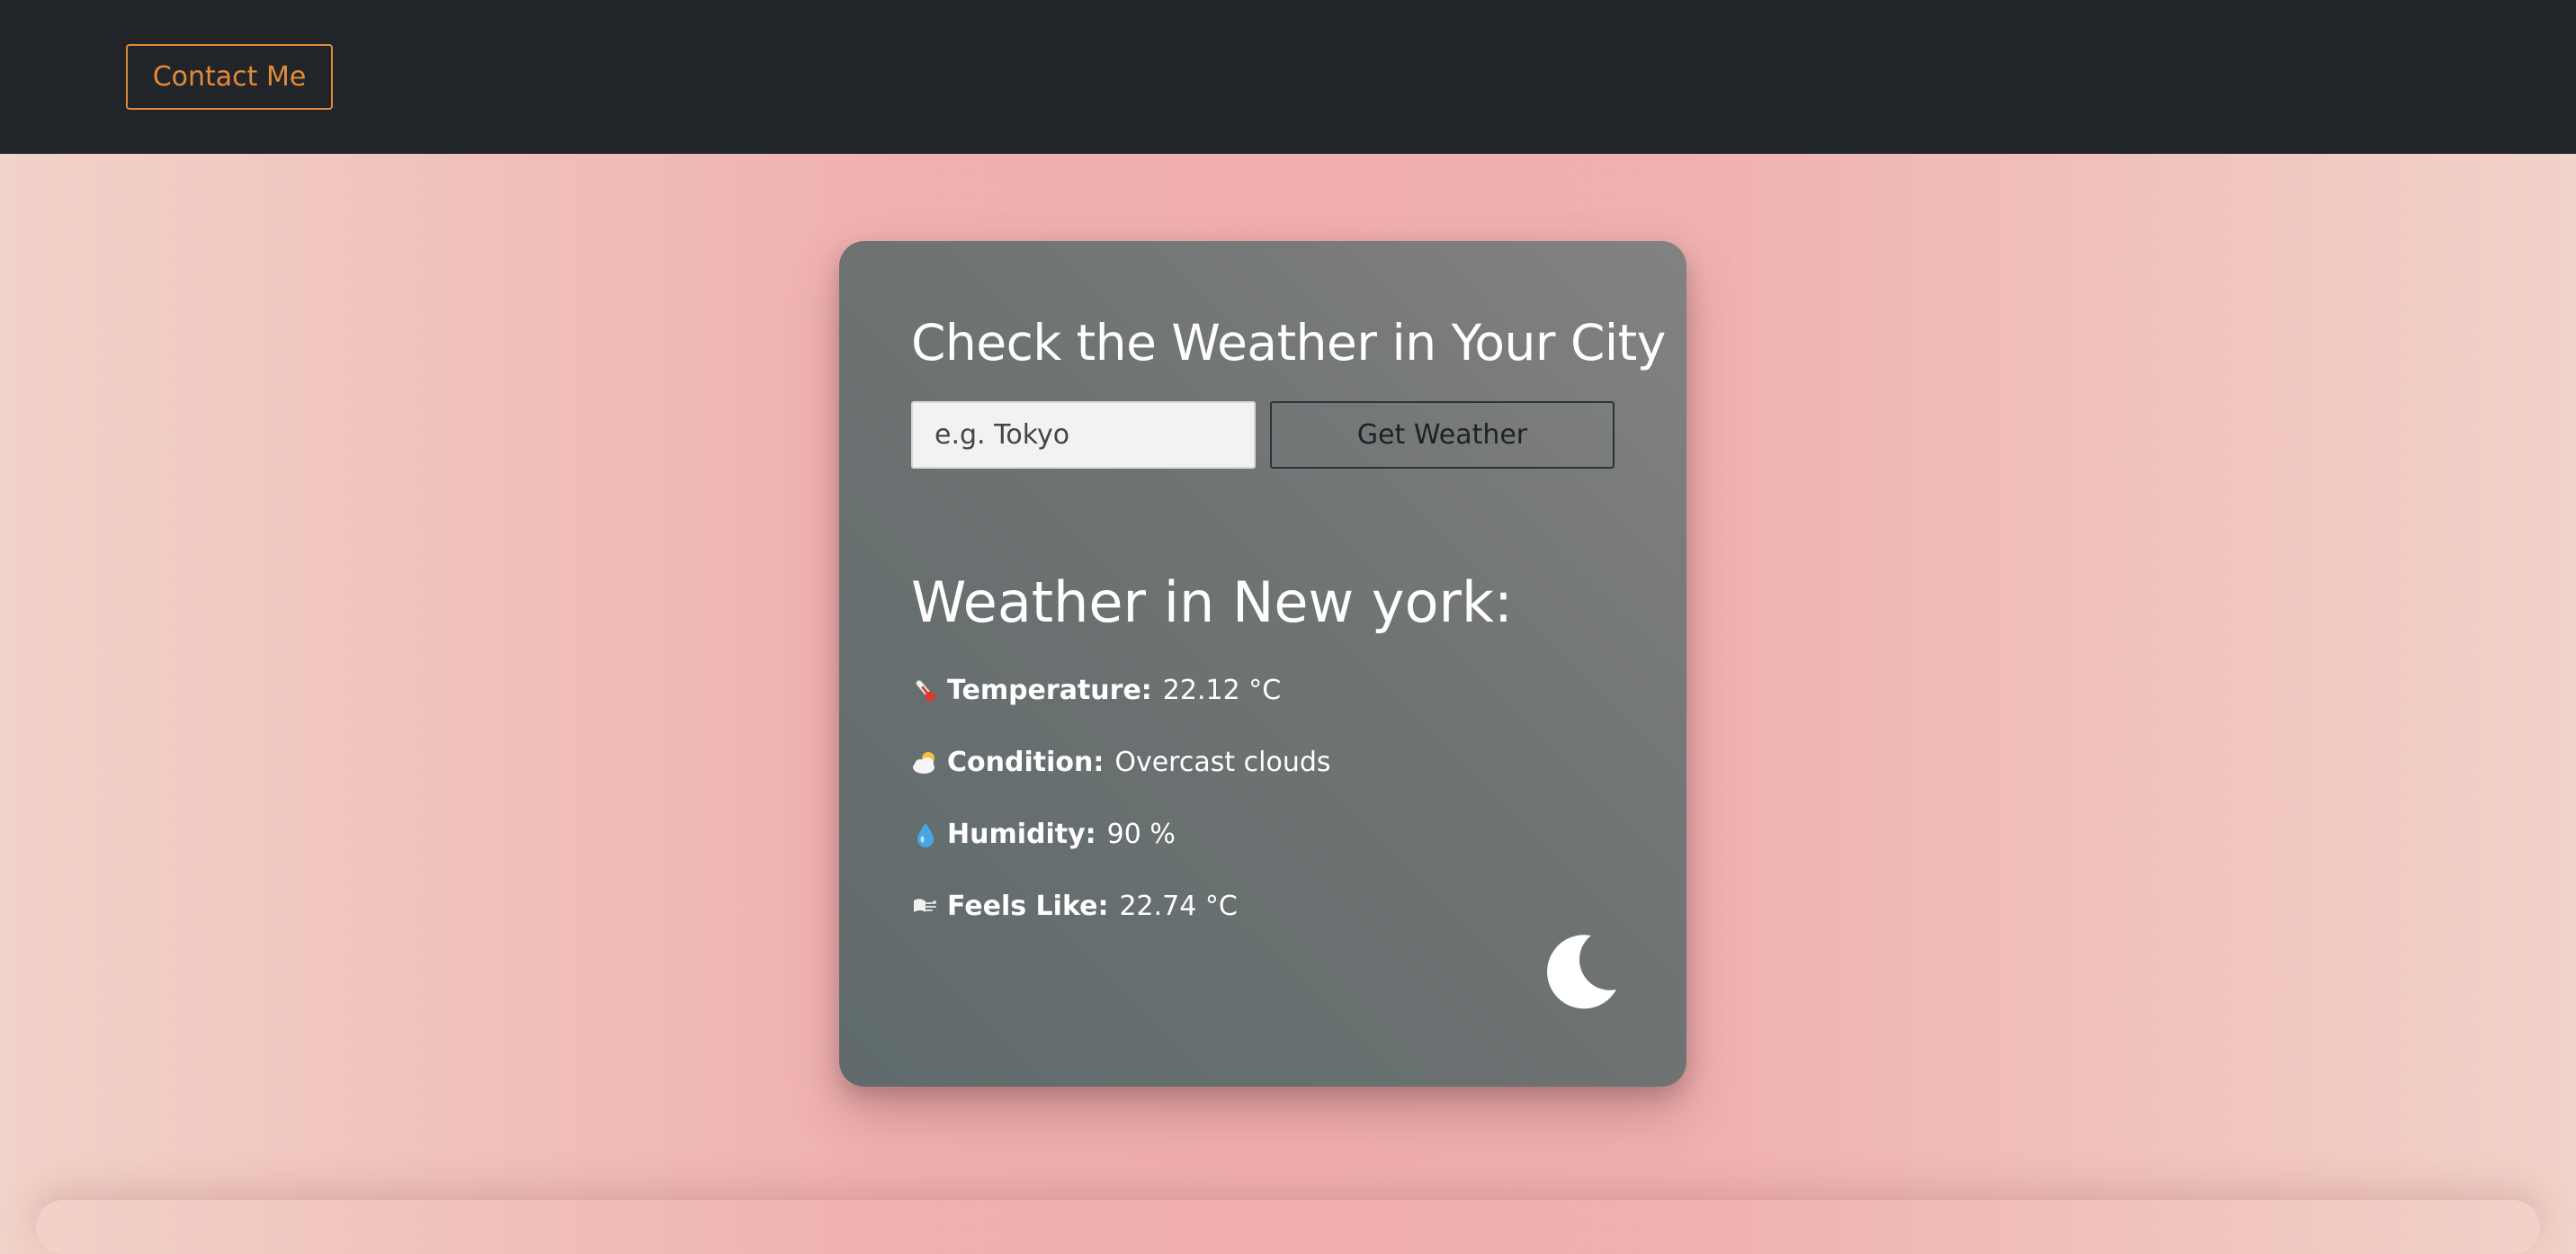  I want to click on temperature-label: Temperature:, so click(1049, 690).